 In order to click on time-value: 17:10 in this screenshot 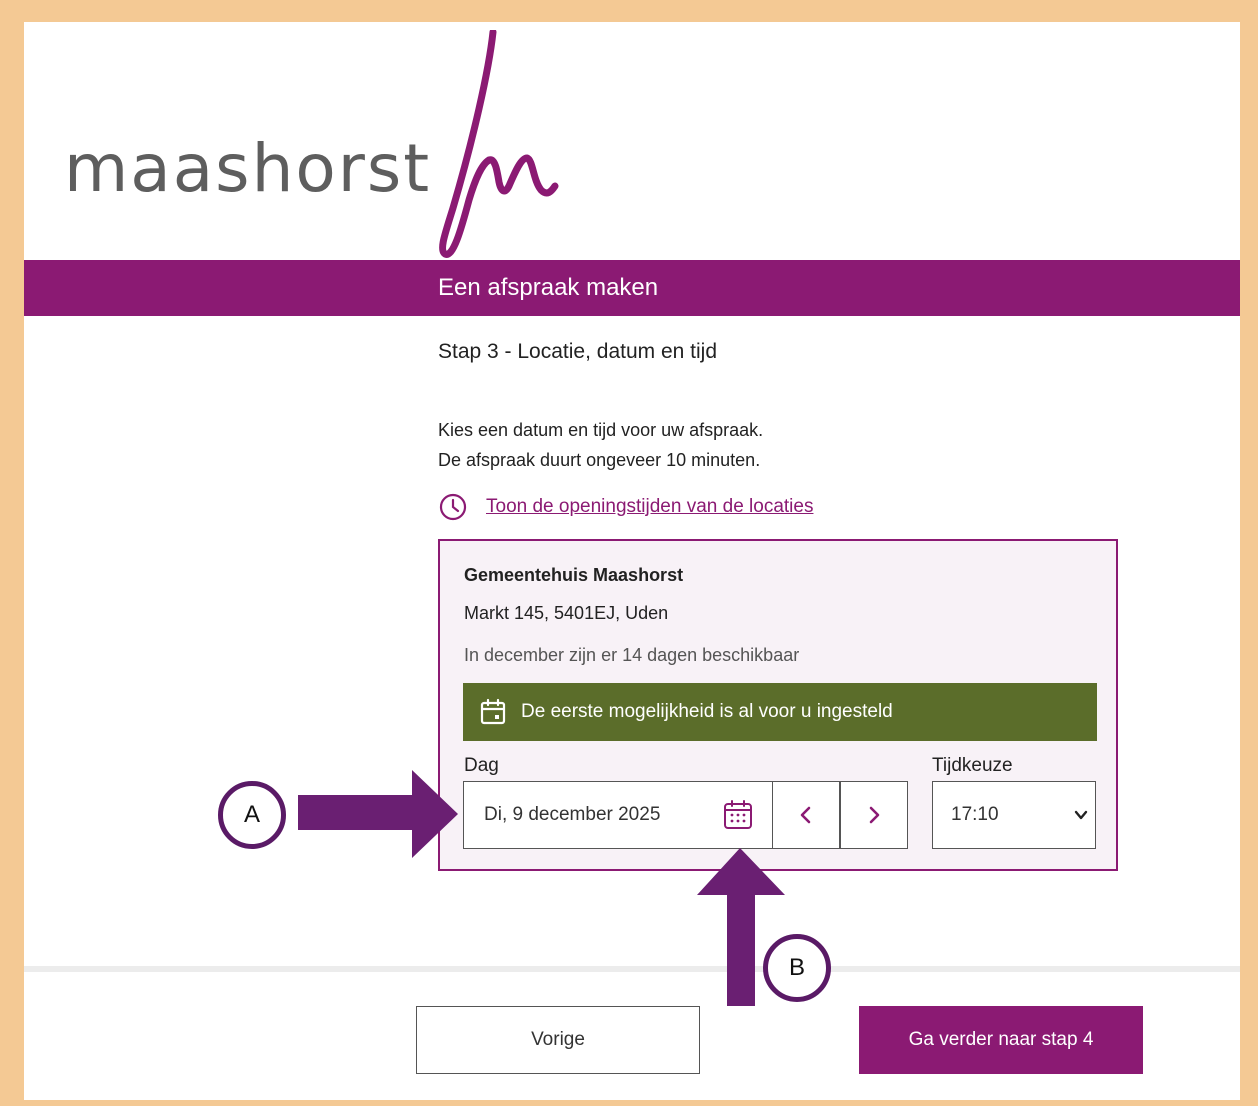, I will do `click(975, 814)`.